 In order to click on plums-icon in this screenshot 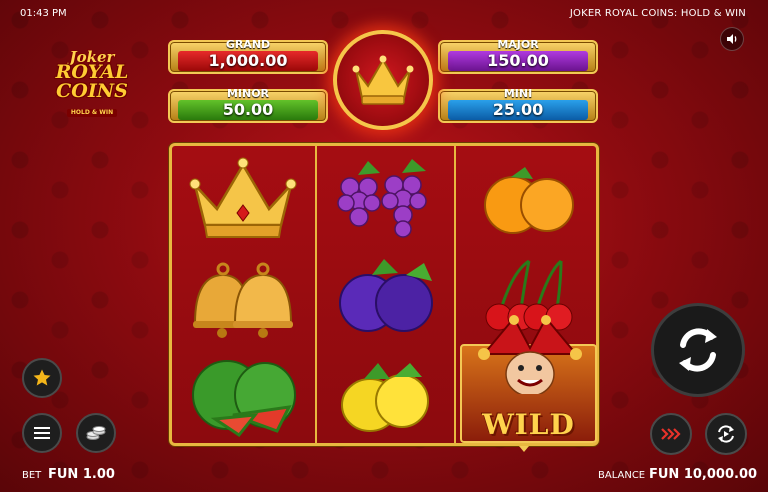, I will do `click(385, 295)`.